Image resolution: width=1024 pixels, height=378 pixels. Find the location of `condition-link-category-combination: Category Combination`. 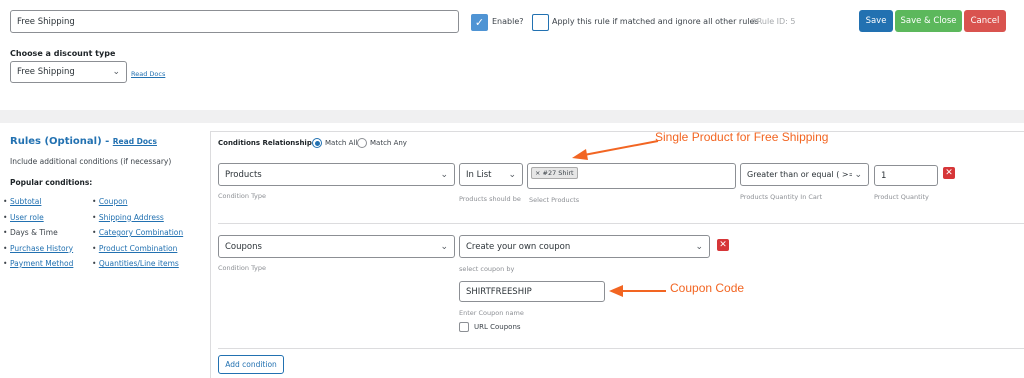

condition-link-category-combination: Category Combination is located at coordinates (141, 232).